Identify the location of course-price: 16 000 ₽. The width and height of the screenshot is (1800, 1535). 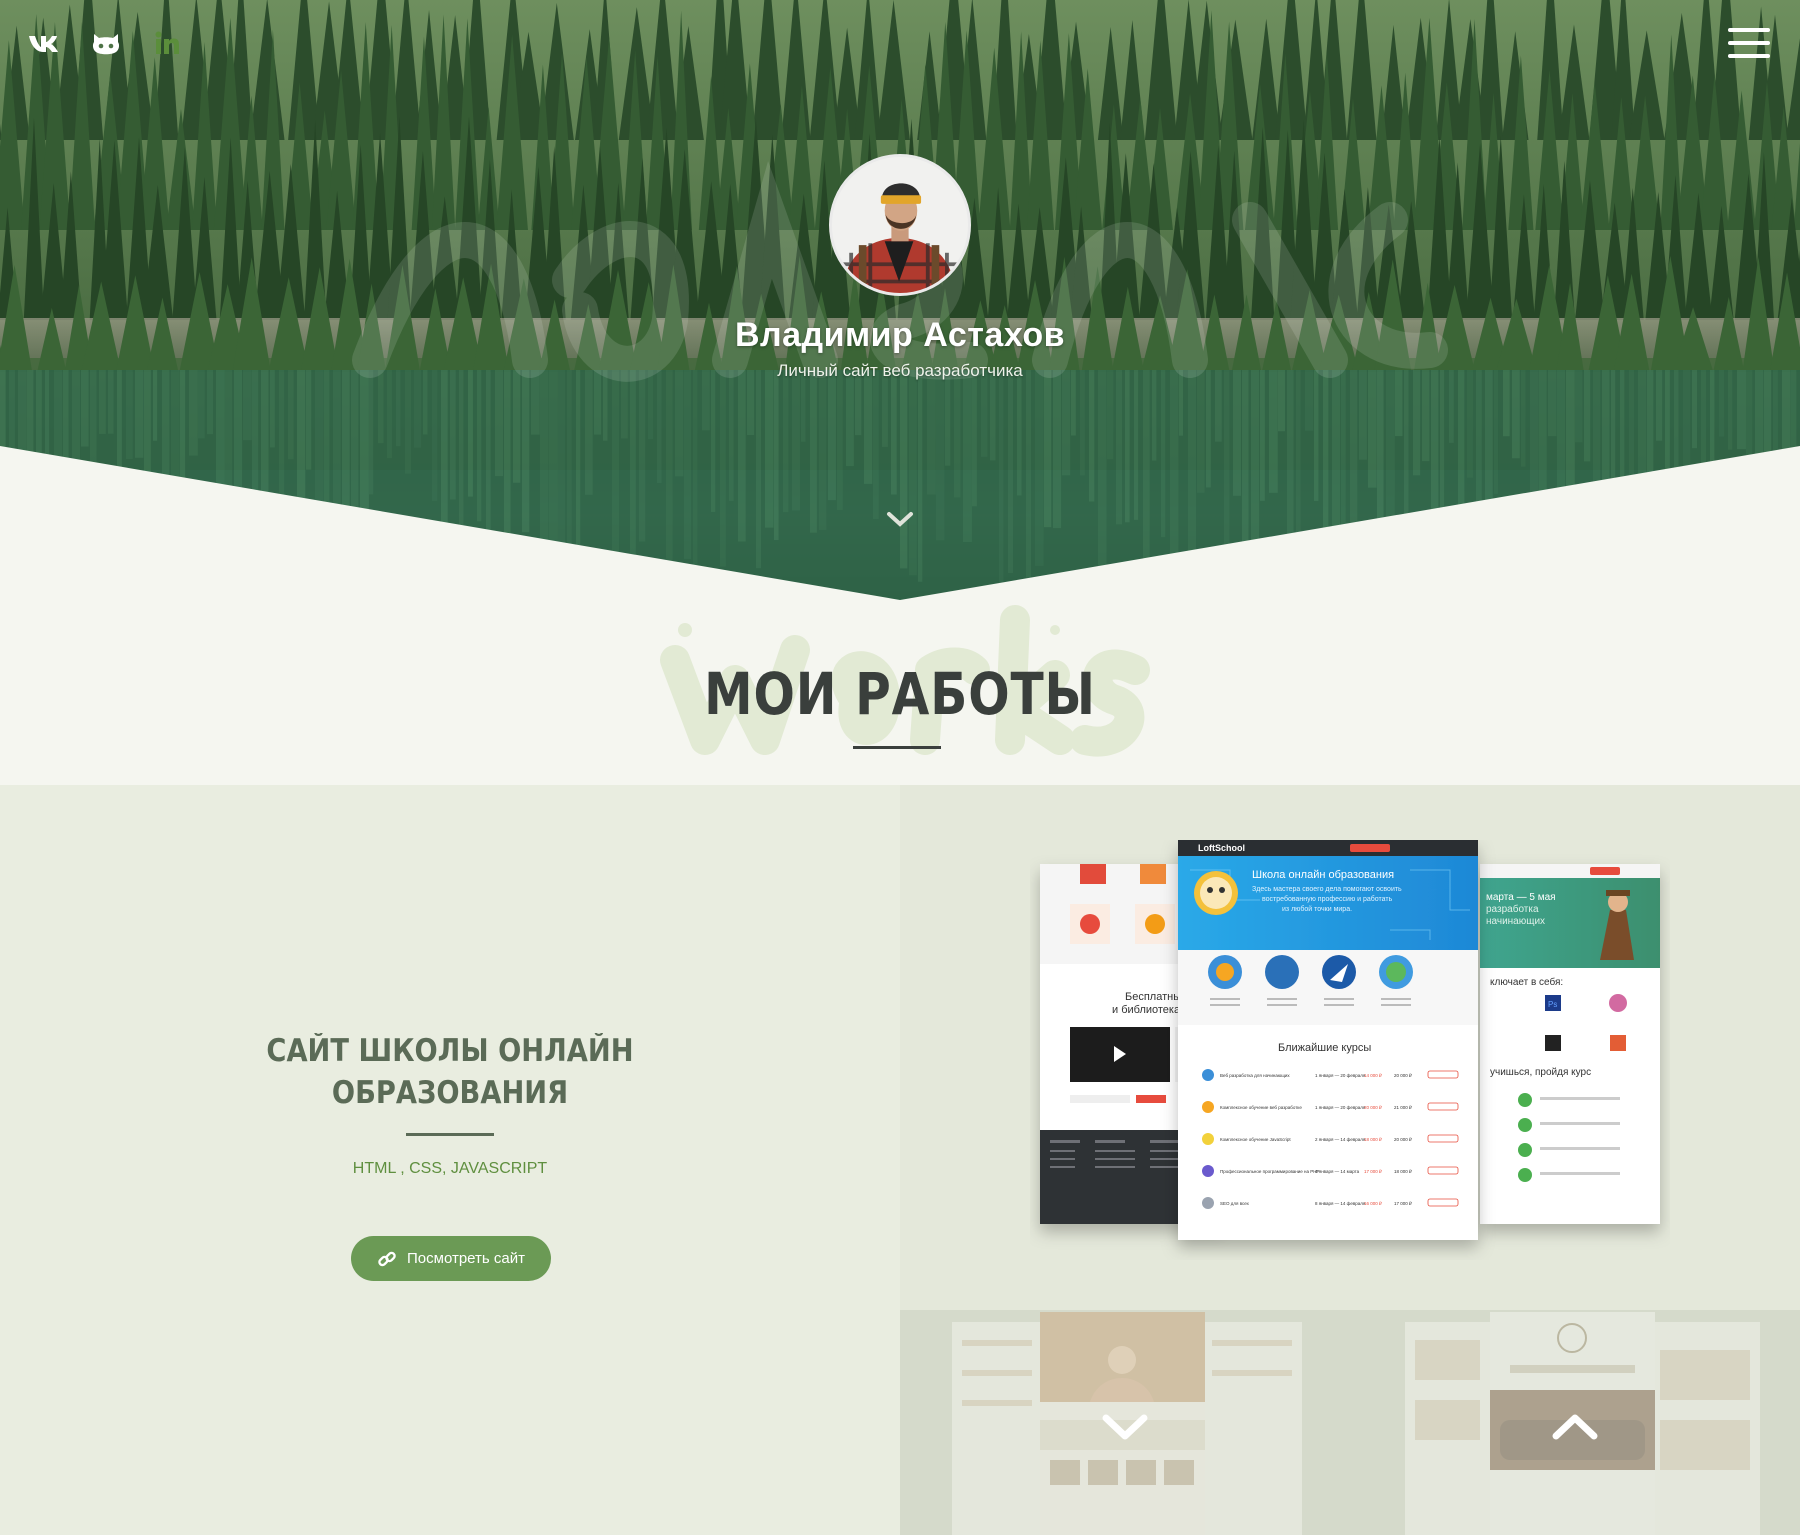
(1373, 1203).